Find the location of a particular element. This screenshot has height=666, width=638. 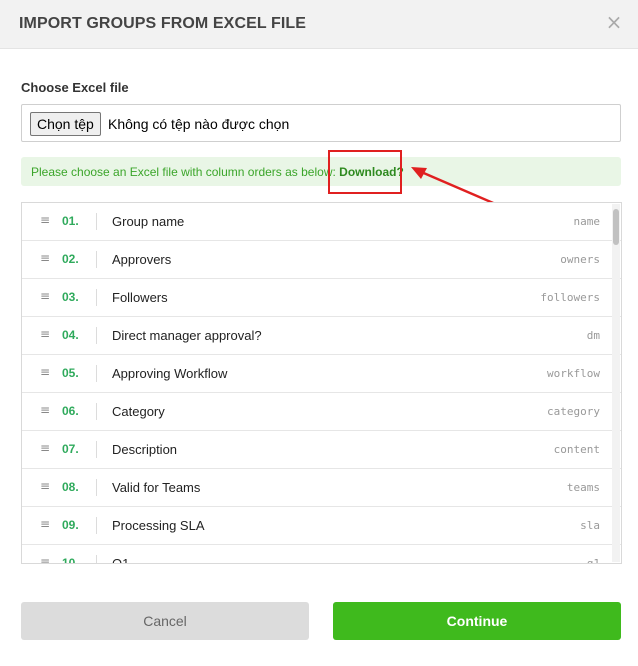

column-label: Description is located at coordinates (145, 449).